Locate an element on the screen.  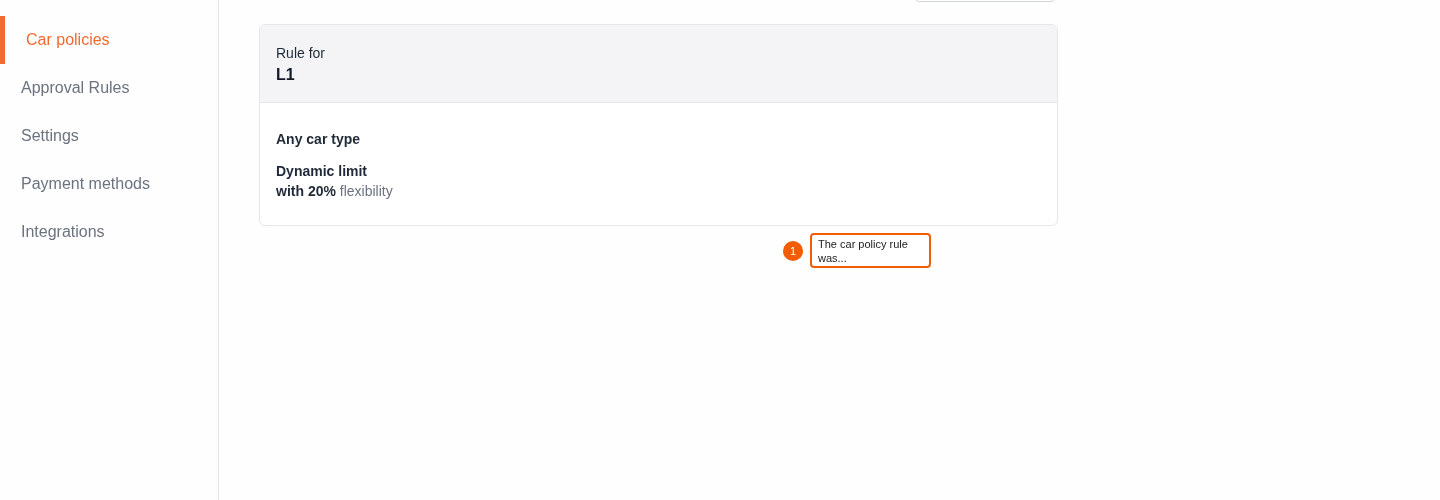
header-label: Rule for is located at coordinates (301, 53).